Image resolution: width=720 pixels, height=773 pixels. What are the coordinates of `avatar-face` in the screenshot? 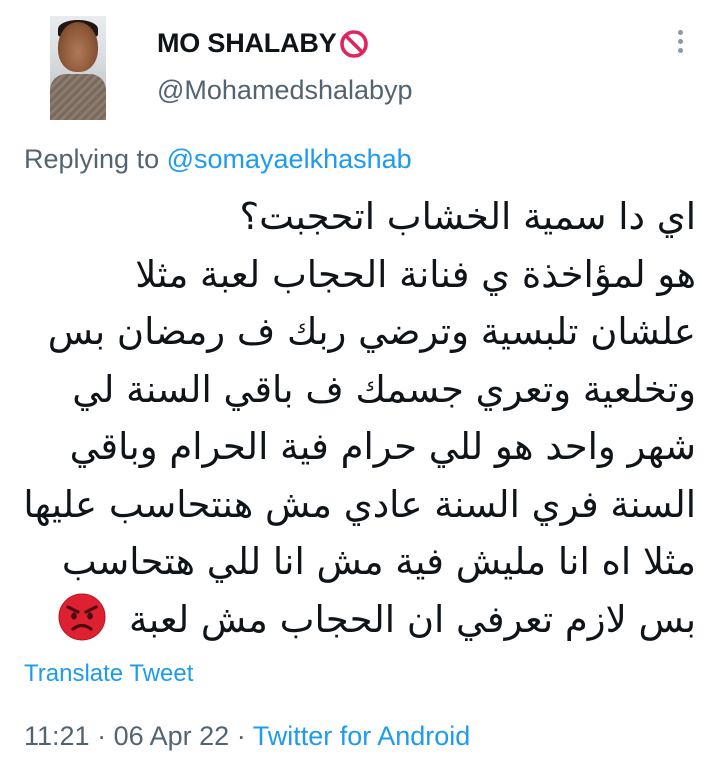 It's located at (78, 47).